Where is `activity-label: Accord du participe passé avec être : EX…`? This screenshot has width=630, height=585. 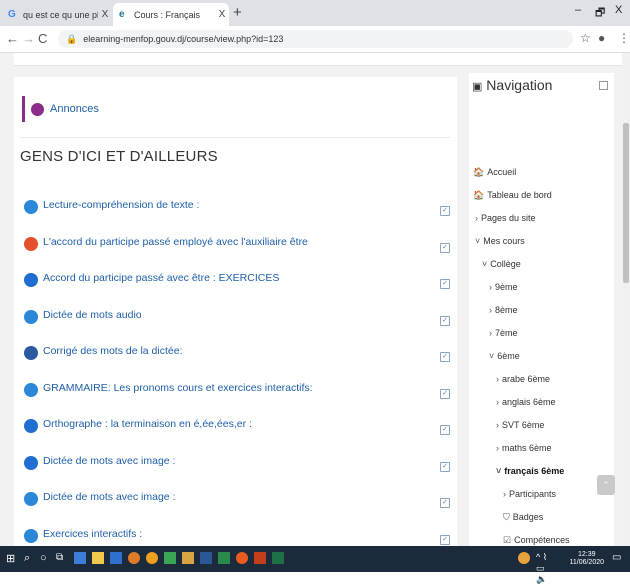 activity-label: Accord du participe passé avec être : EX… is located at coordinates (161, 278).